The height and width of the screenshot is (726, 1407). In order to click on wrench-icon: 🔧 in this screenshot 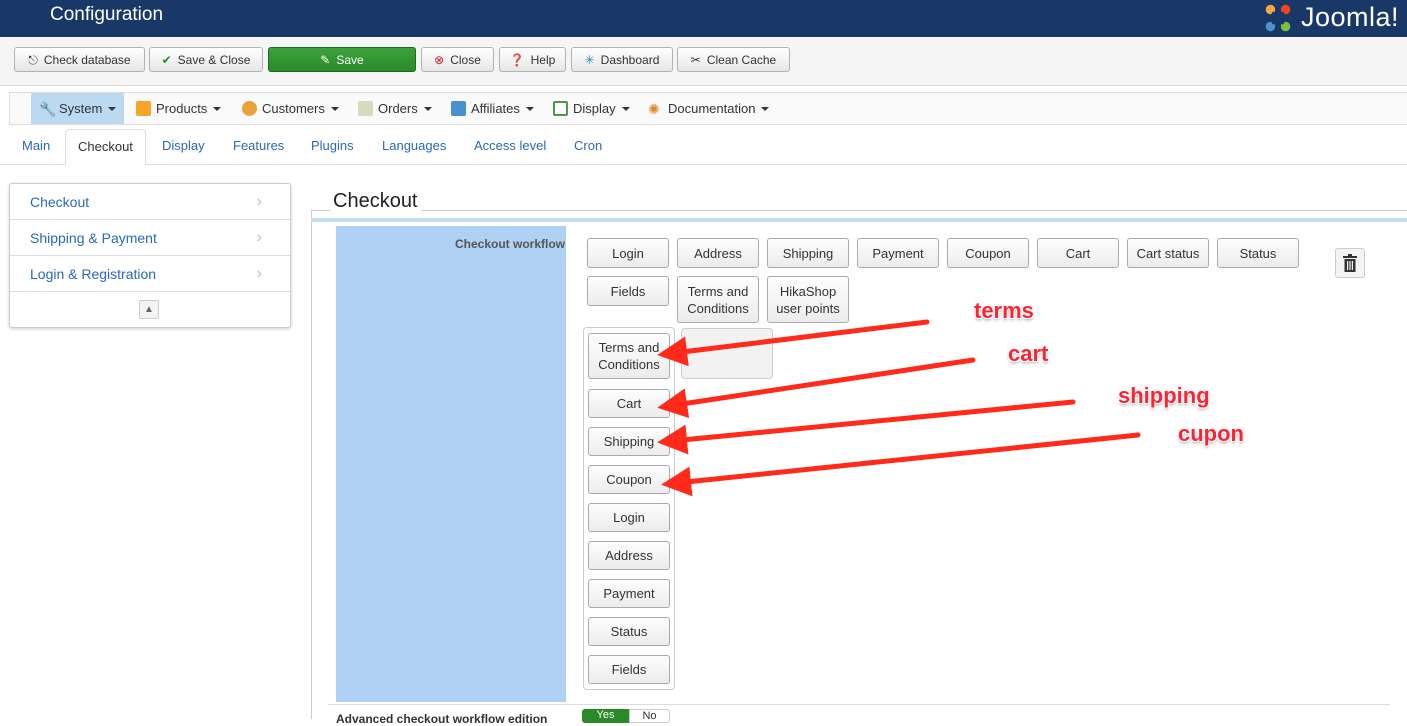, I will do `click(48, 109)`.